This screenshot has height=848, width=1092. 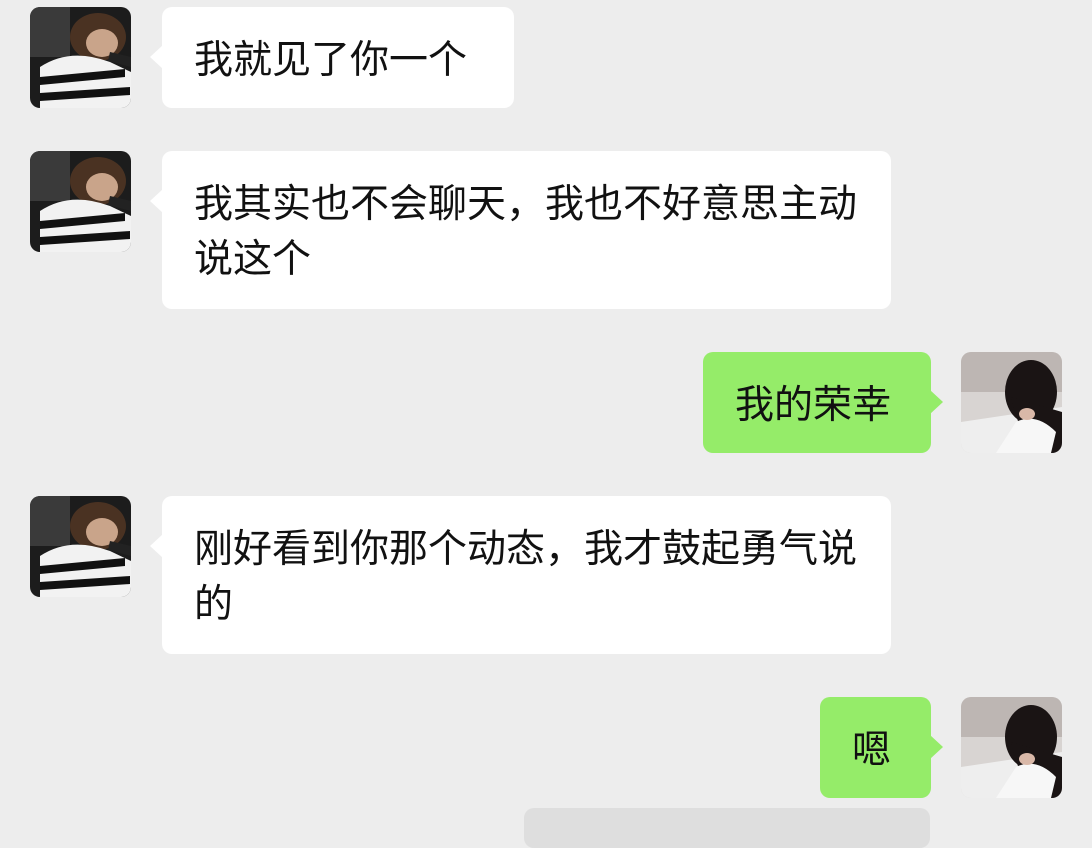 What do you see at coordinates (526, 577) in the screenshot?
I see `message-text: 刚好看到你那个动态，我才鼓起勇气说的` at bounding box center [526, 577].